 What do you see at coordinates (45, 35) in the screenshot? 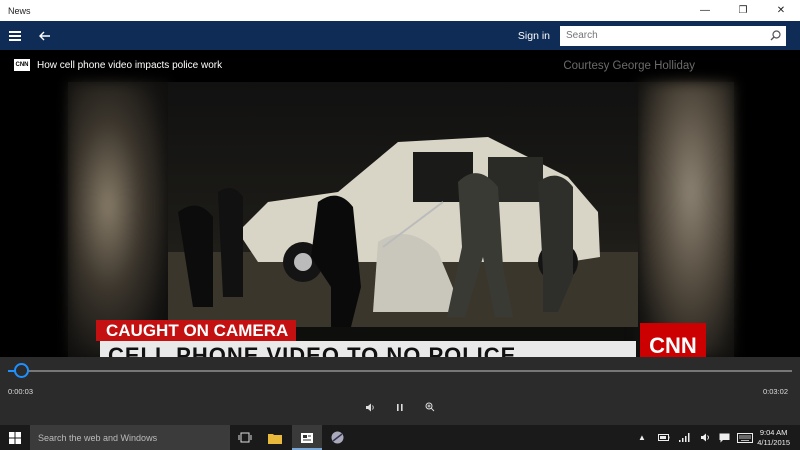
I see `back-arrow-icon` at bounding box center [45, 35].